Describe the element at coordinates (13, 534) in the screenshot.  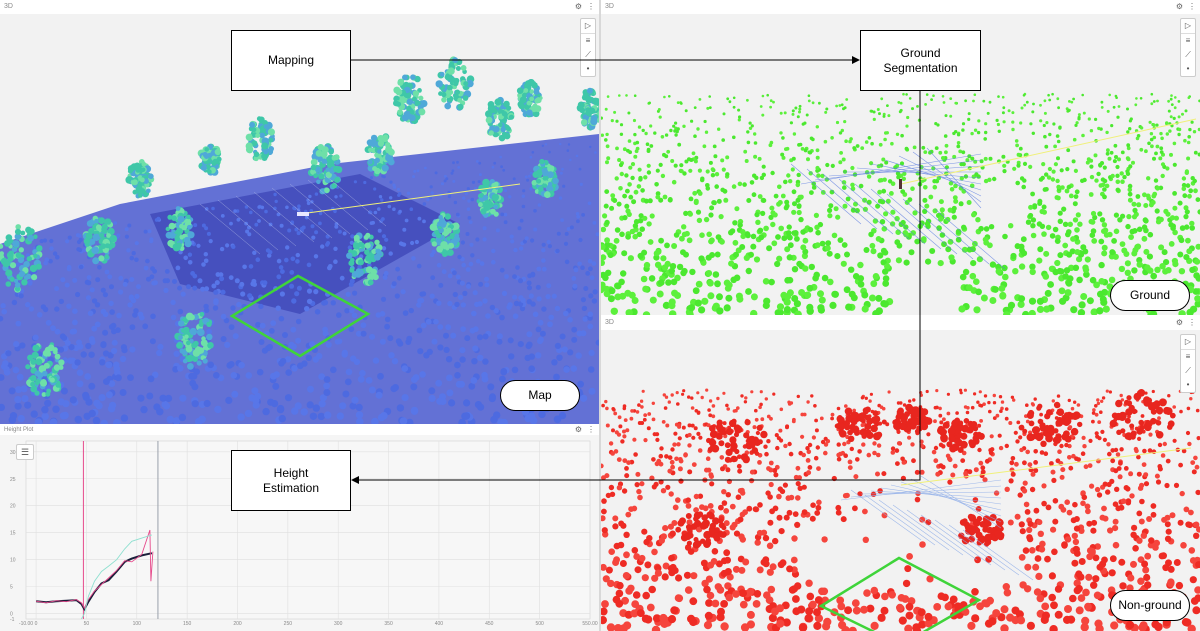
I see `y-tick-label: 15` at that location.